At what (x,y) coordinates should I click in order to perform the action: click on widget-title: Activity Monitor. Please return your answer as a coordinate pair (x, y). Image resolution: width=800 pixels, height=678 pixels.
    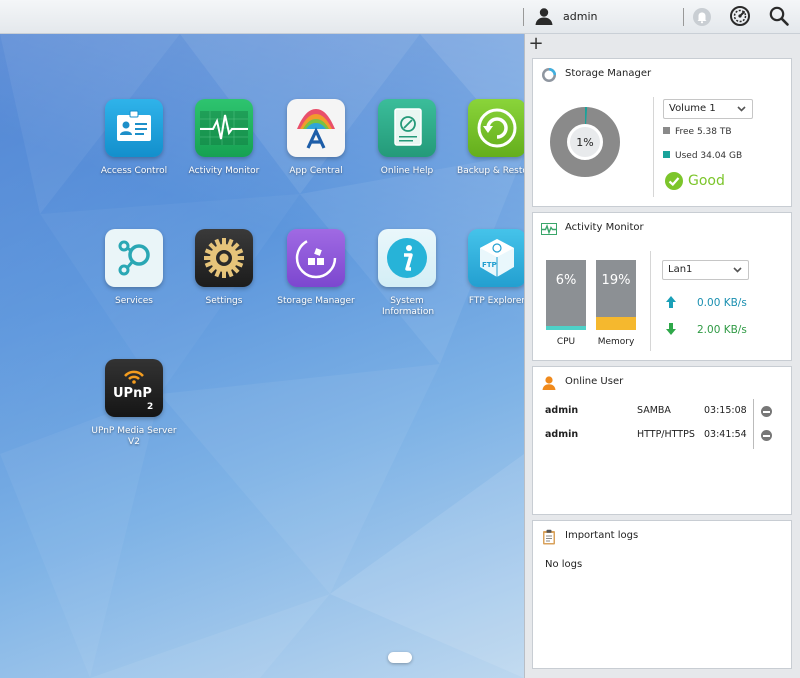
    Looking at the image, I should click on (604, 227).